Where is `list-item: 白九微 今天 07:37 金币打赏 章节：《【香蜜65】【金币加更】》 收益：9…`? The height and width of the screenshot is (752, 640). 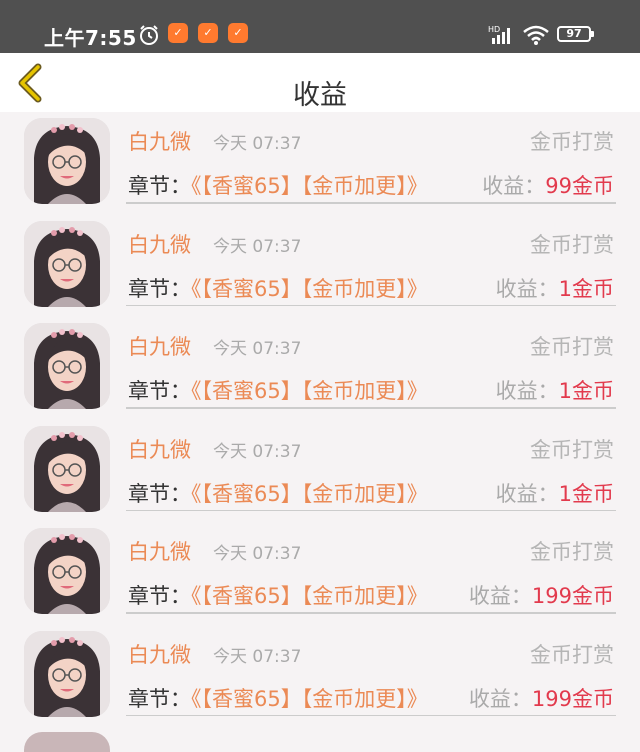 list-item: 白九微 今天 07:37 金币打赏 章节：《【香蜜65】【金币加更】》 收益：9… is located at coordinates (320, 163).